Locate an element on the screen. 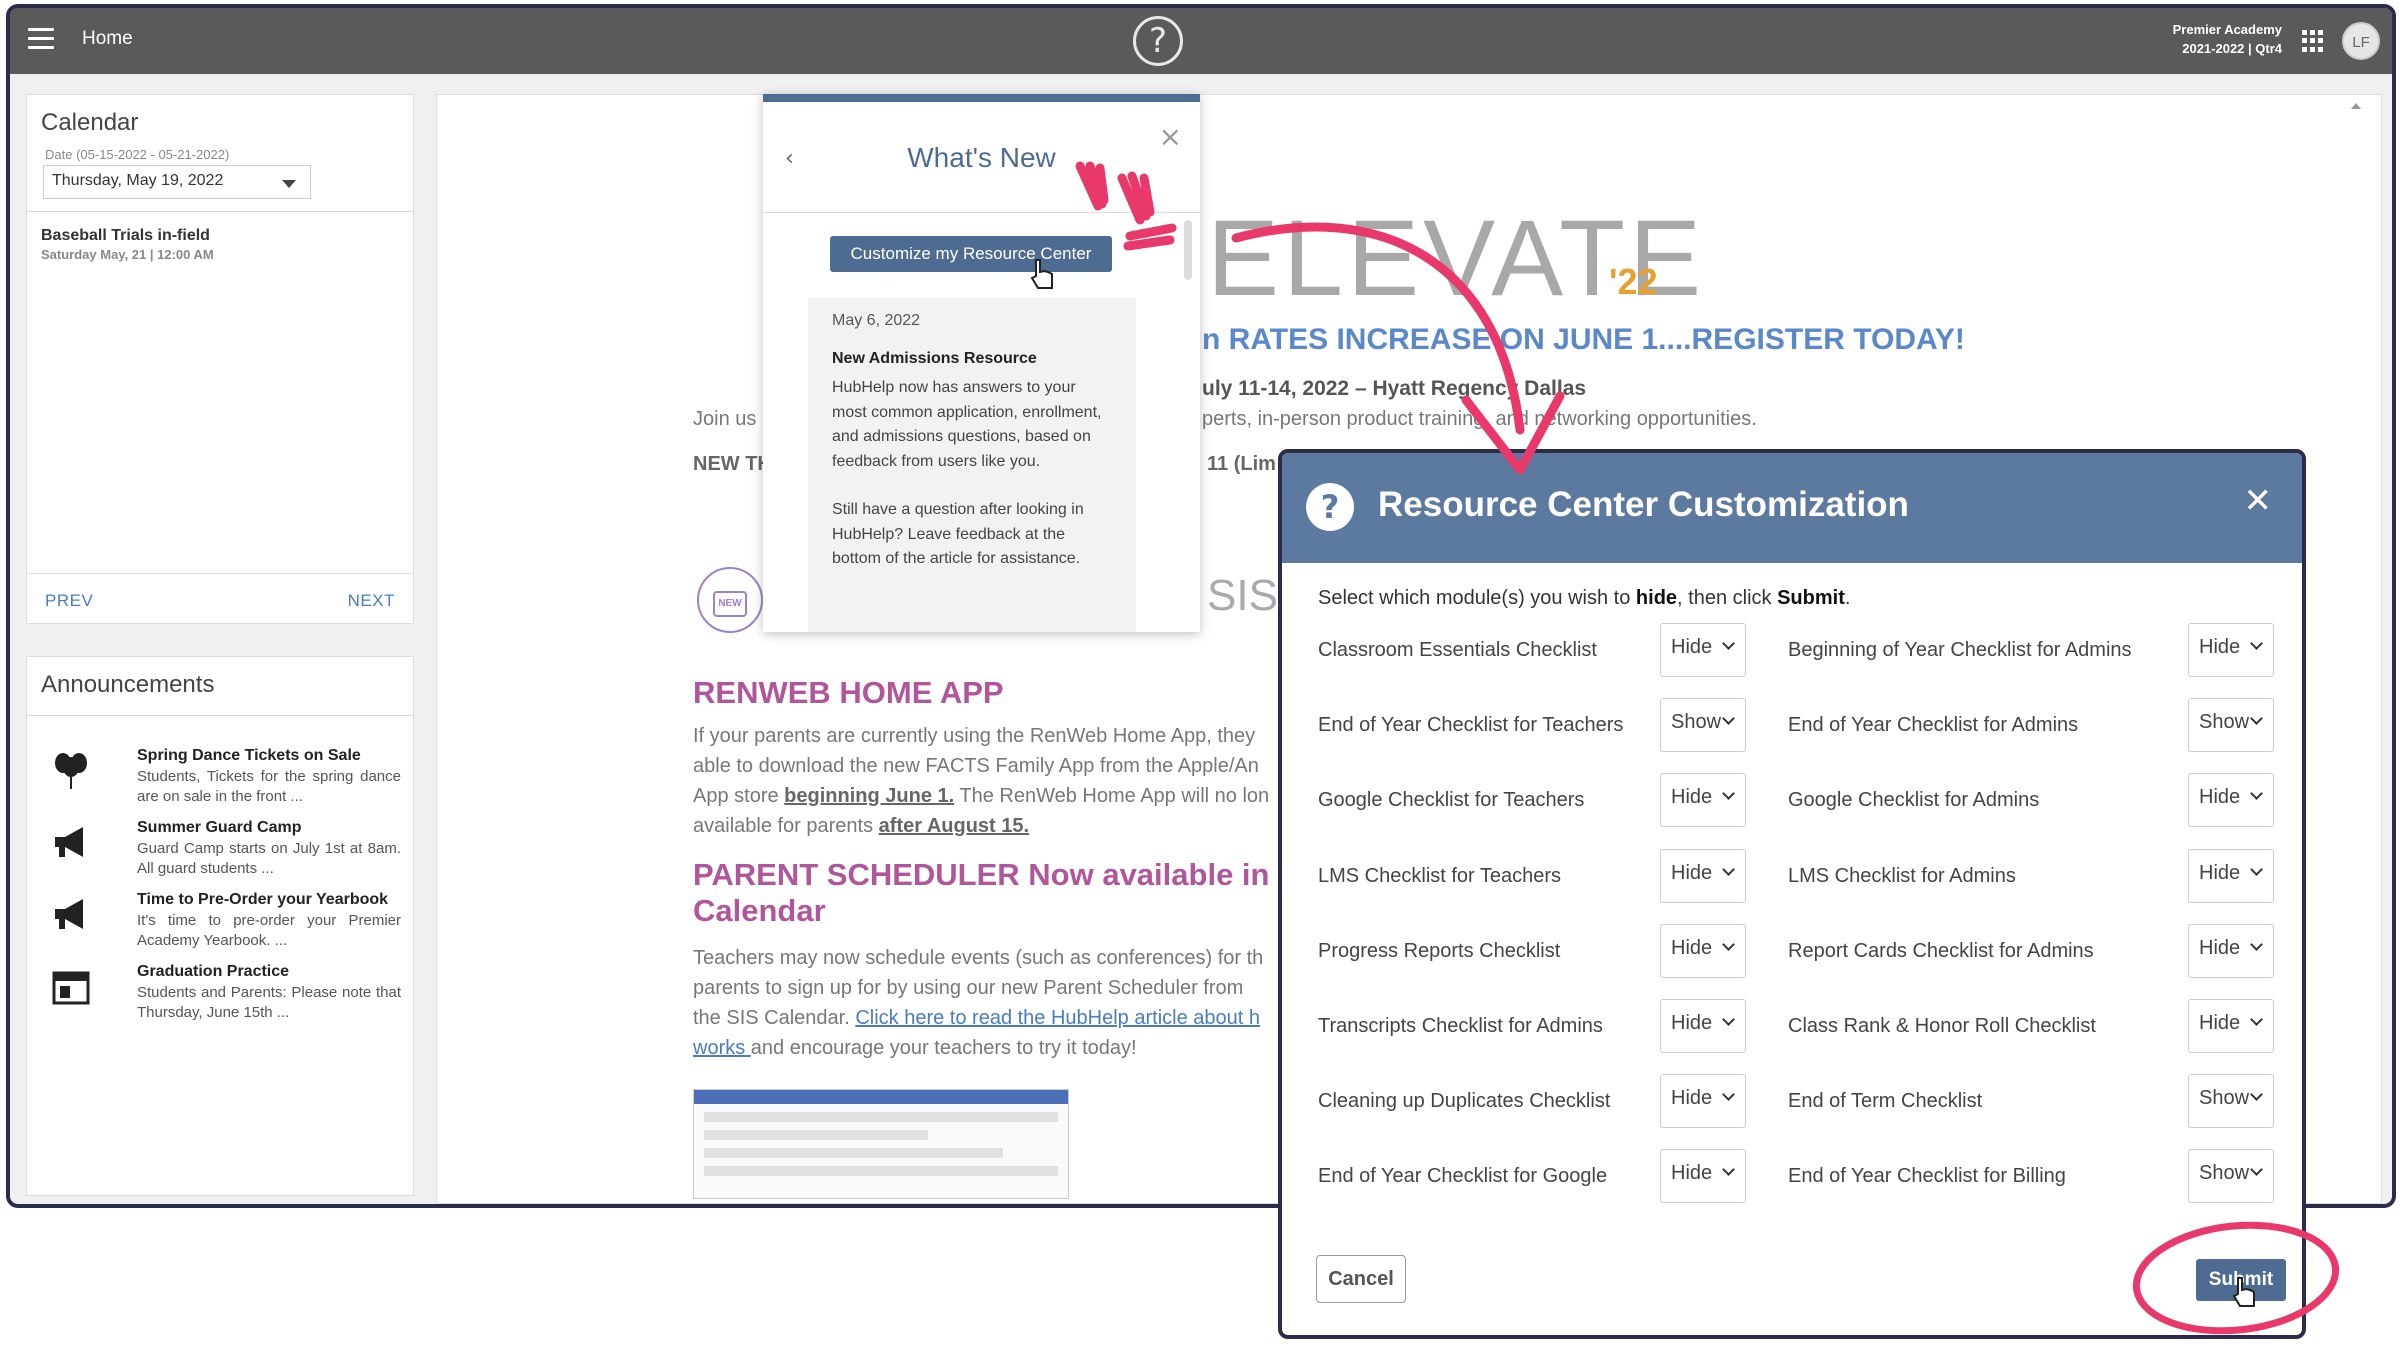 The height and width of the screenshot is (1349, 2401). cancel-button: Cancel is located at coordinates (1361, 1279).